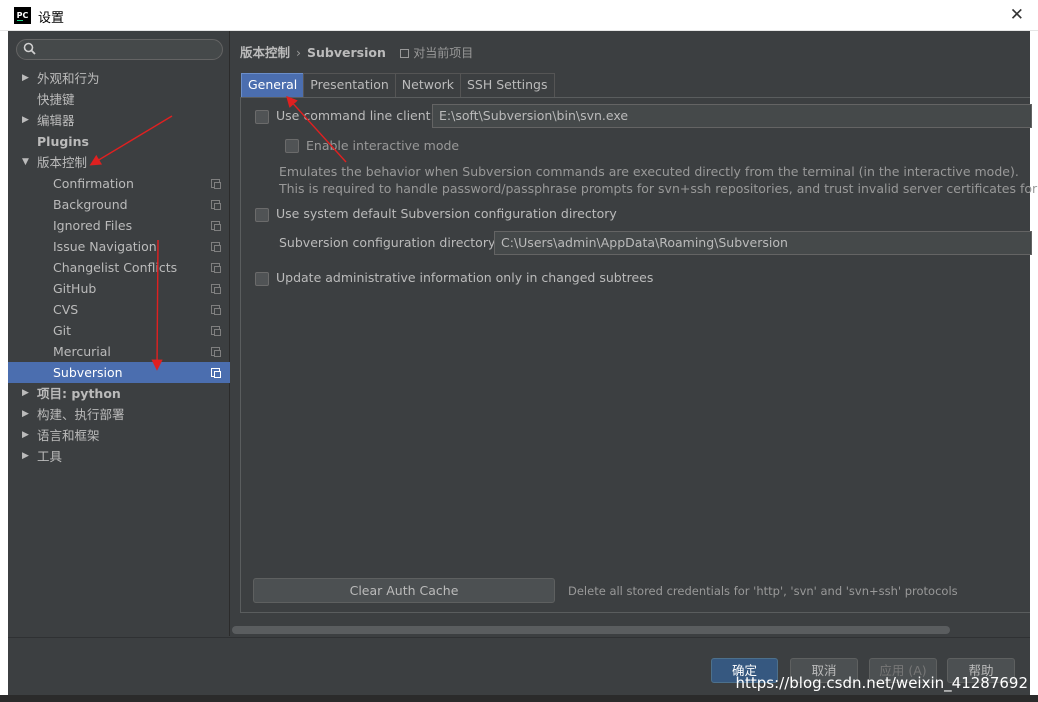 The image size is (1038, 702). Describe the element at coordinates (119, 99) in the screenshot. I see `sidebar-item-keymap: 快捷键` at that location.